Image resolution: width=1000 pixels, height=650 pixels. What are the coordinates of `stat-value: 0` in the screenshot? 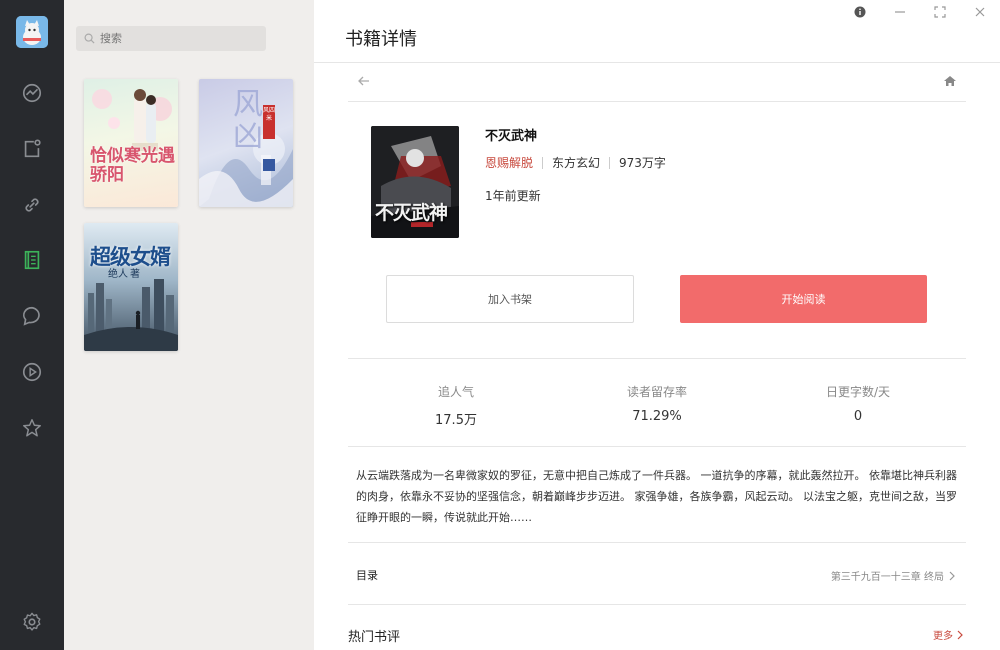 It's located at (858, 416).